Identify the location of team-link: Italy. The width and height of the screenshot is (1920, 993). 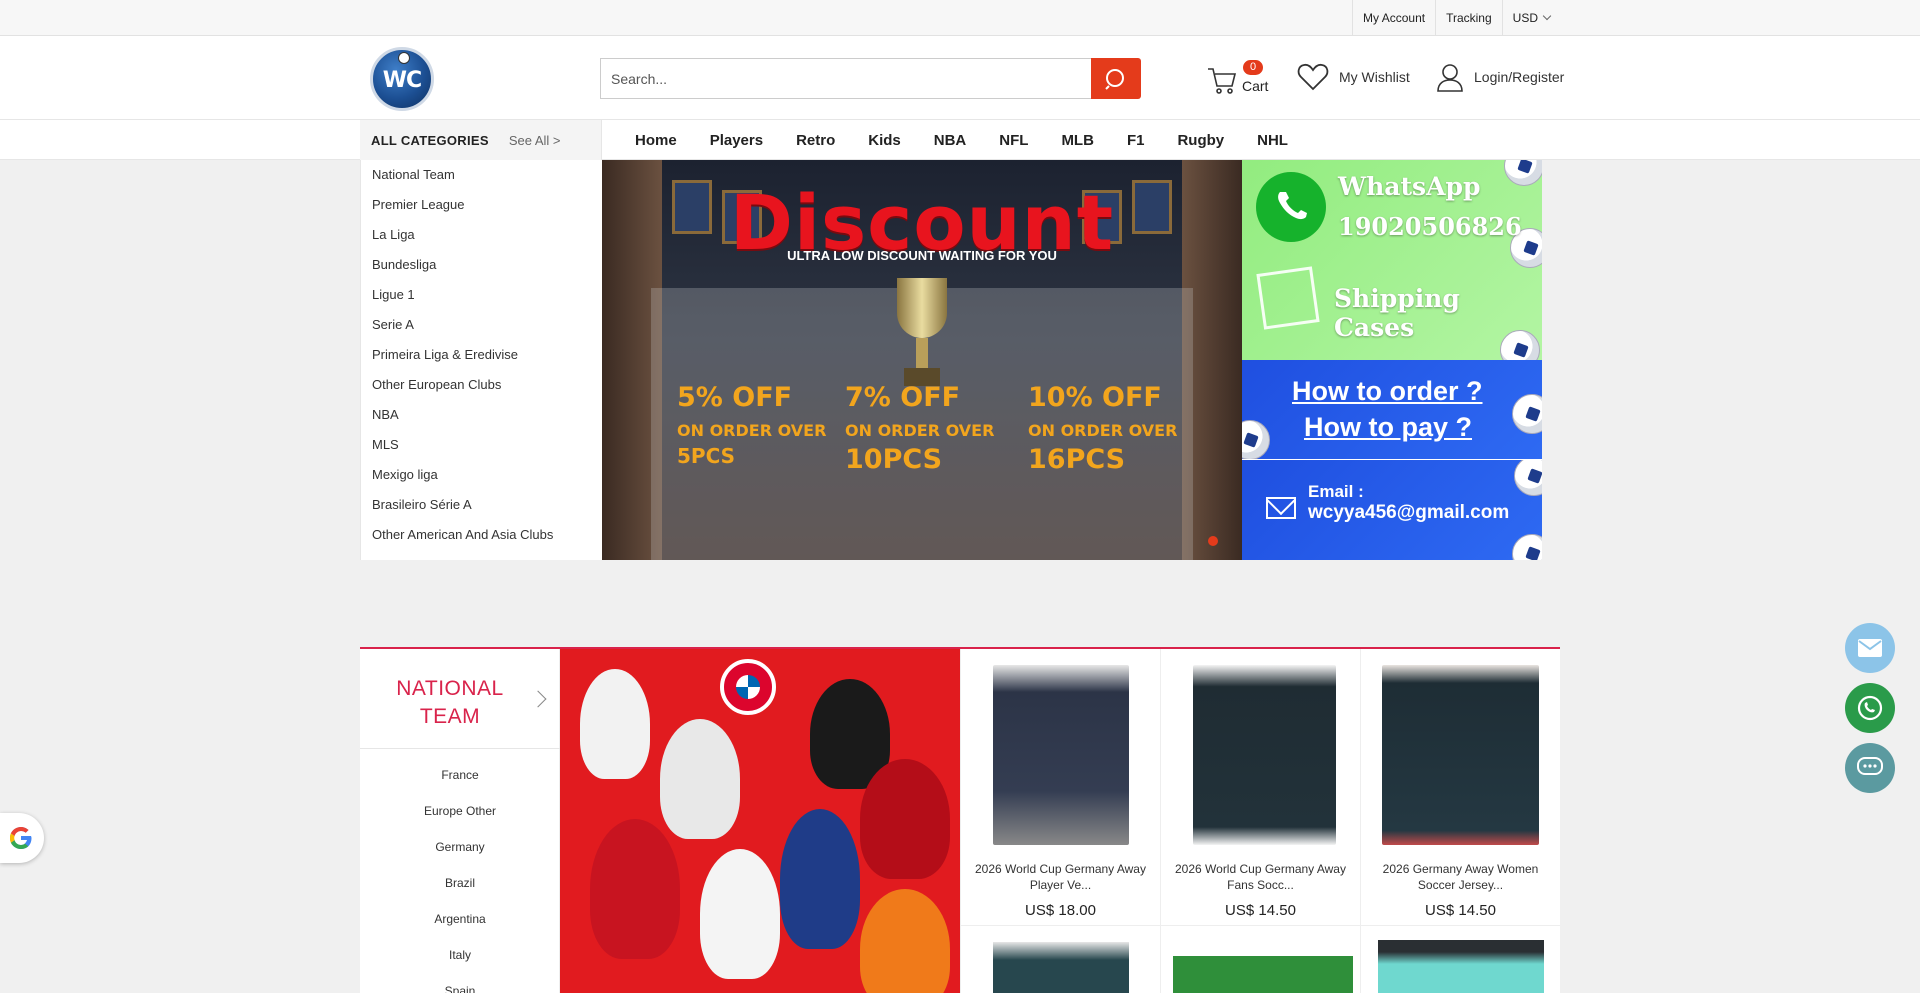
(460, 955).